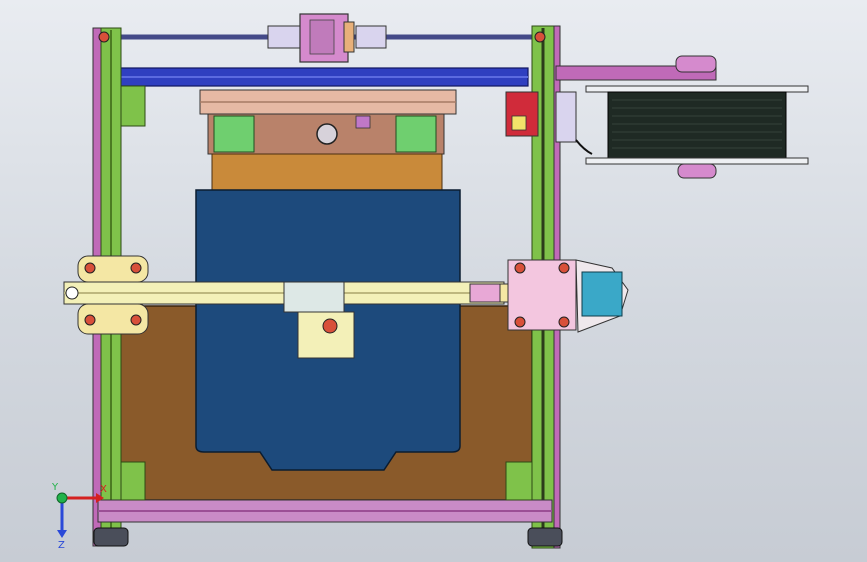 This screenshot has height=562, width=867. I want to click on bearing-block-left, so click(234, 134).